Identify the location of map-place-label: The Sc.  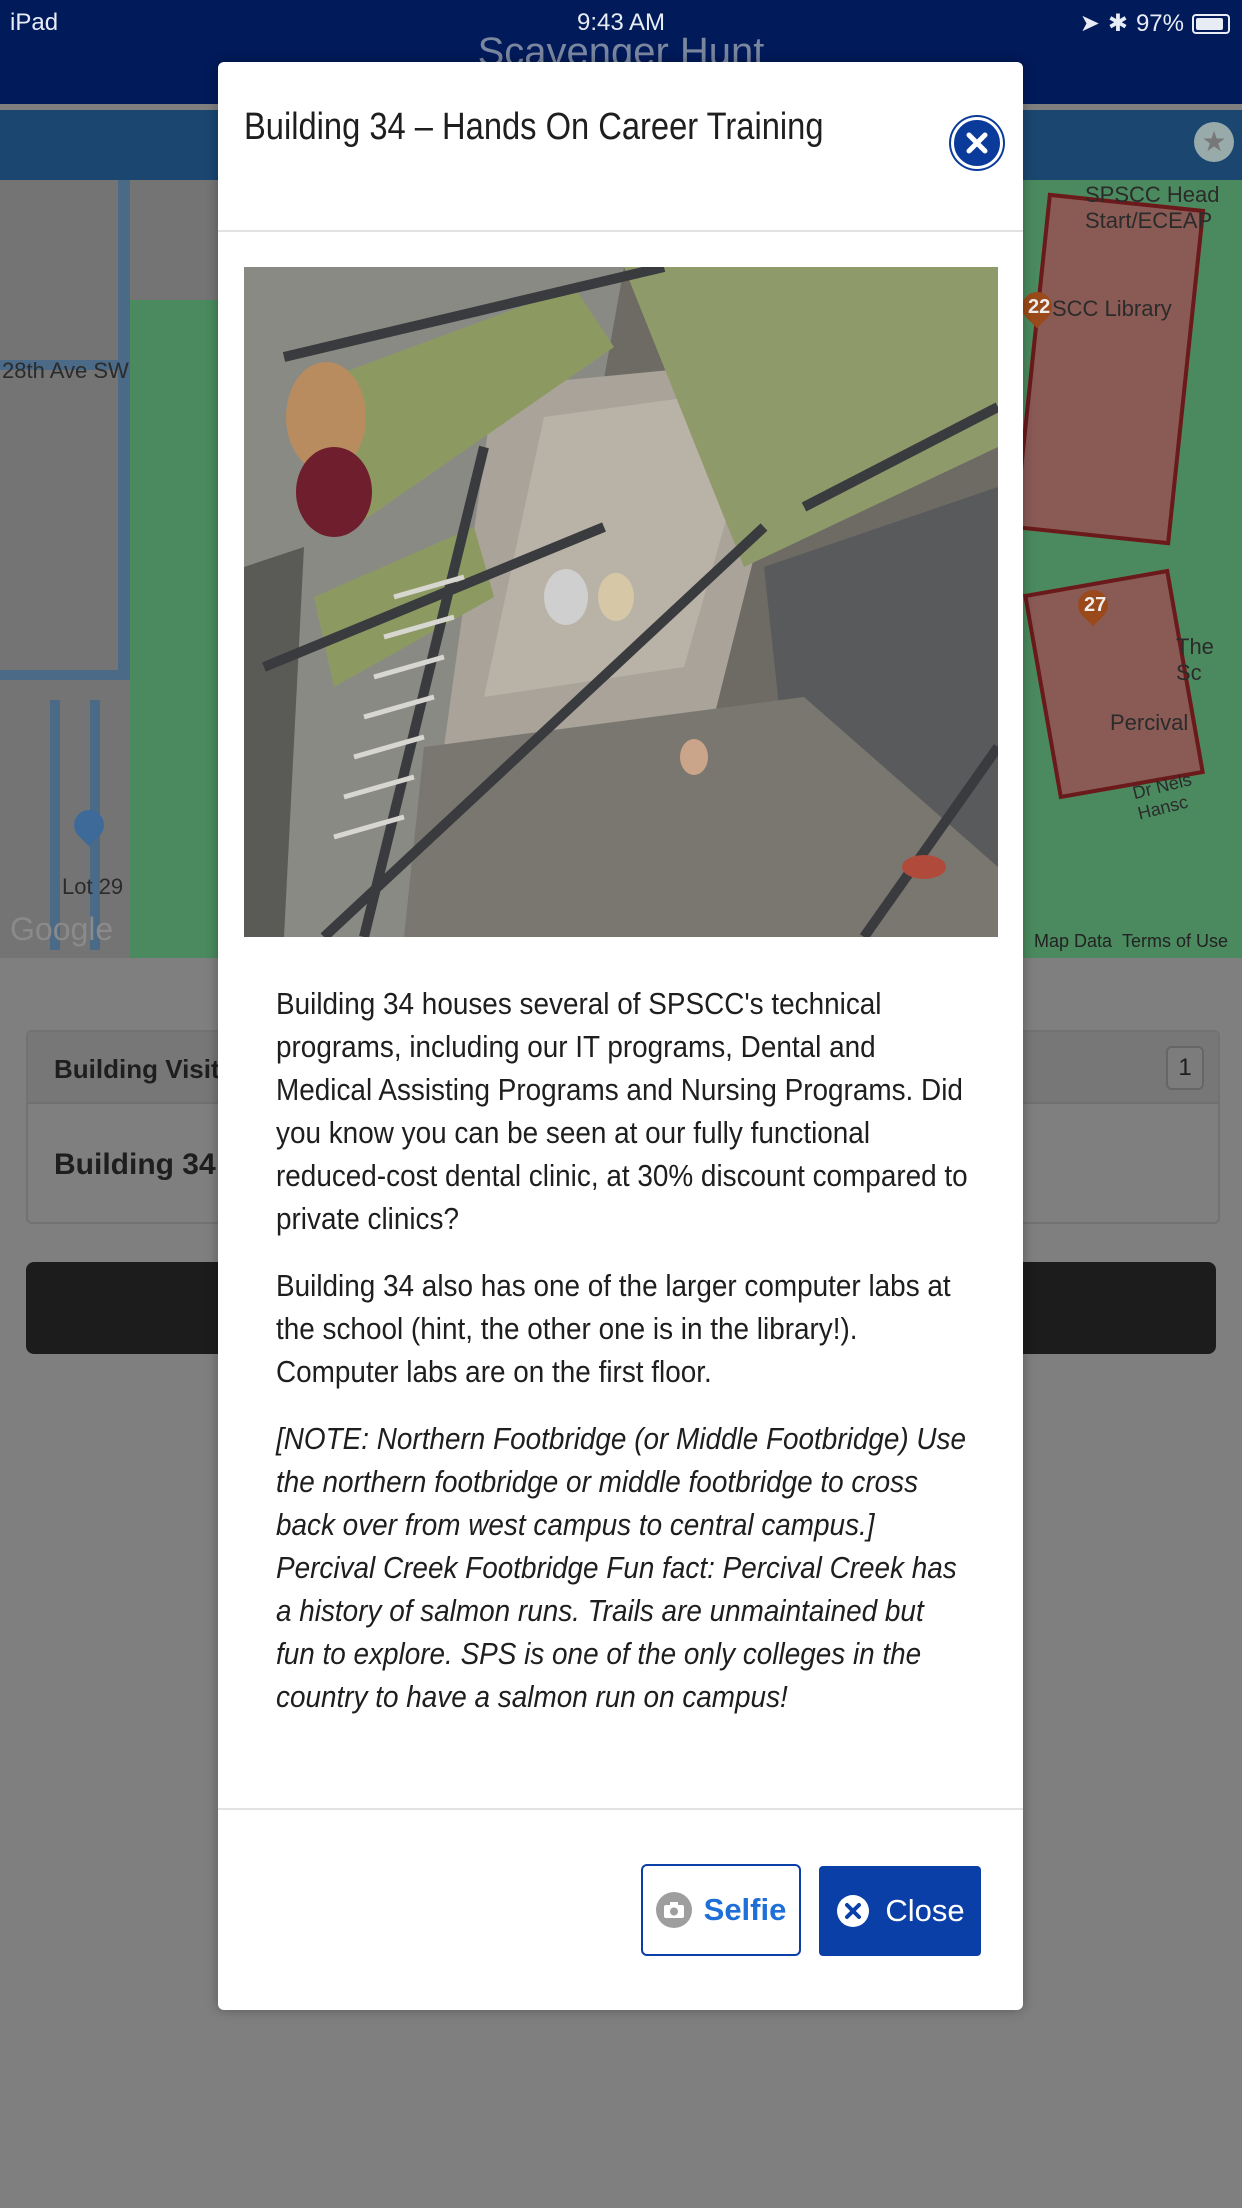
(1195, 659).